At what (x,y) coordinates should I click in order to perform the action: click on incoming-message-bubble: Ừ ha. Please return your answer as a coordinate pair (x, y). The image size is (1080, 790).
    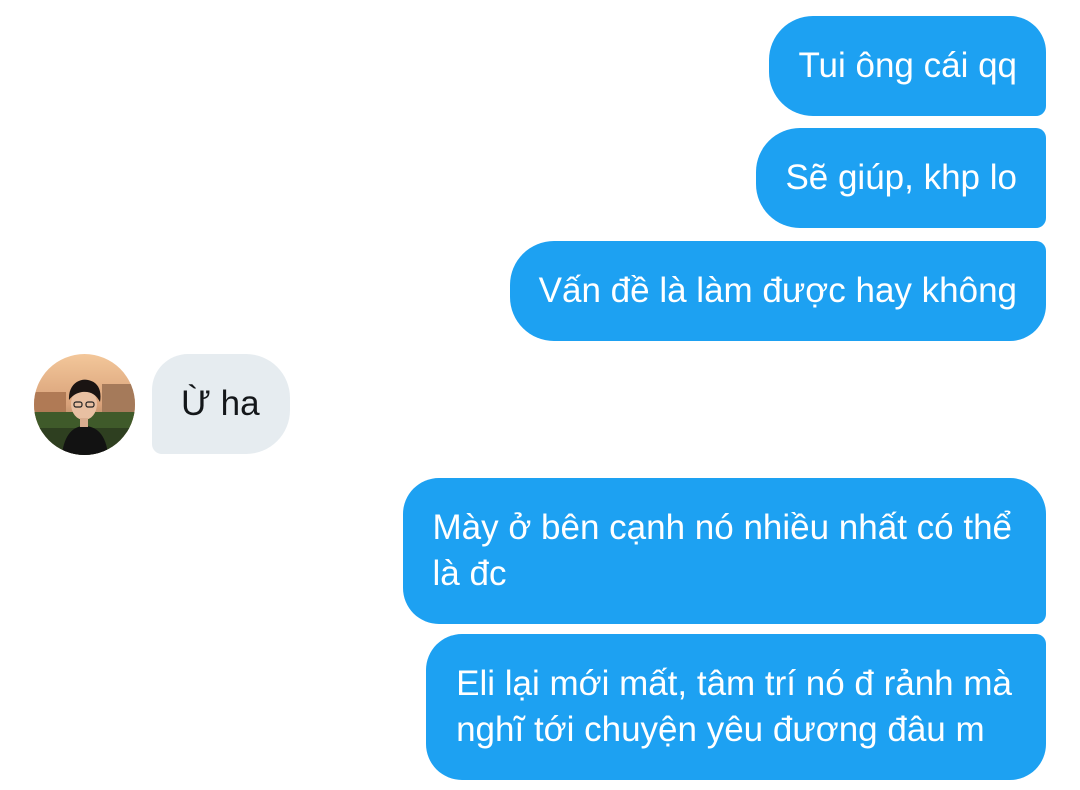
    Looking at the image, I should click on (221, 404).